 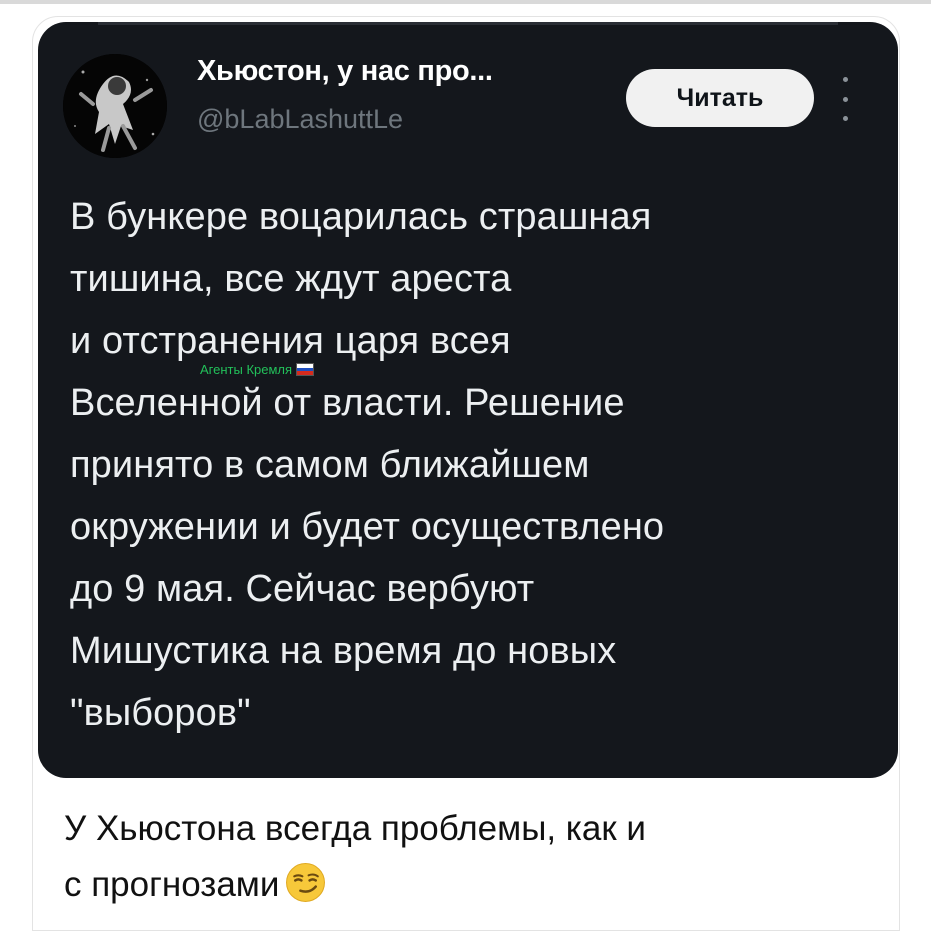 I want to click on avatar, so click(x=115, y=106).